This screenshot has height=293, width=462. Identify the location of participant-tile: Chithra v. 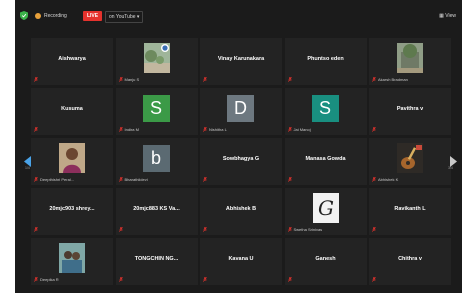
(410, 261).